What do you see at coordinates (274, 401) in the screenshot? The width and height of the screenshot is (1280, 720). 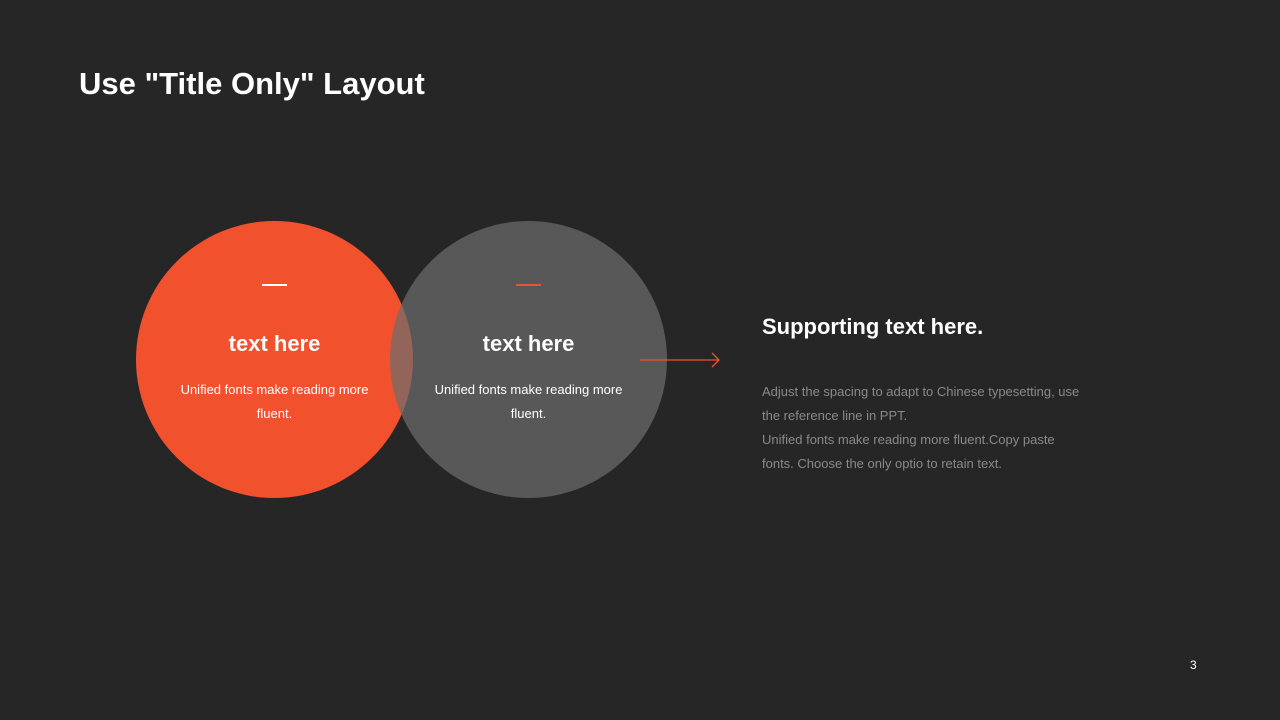 I see `circle-left-body: Unified fonts make reading more fluent.` at bounding box center [274, 401].